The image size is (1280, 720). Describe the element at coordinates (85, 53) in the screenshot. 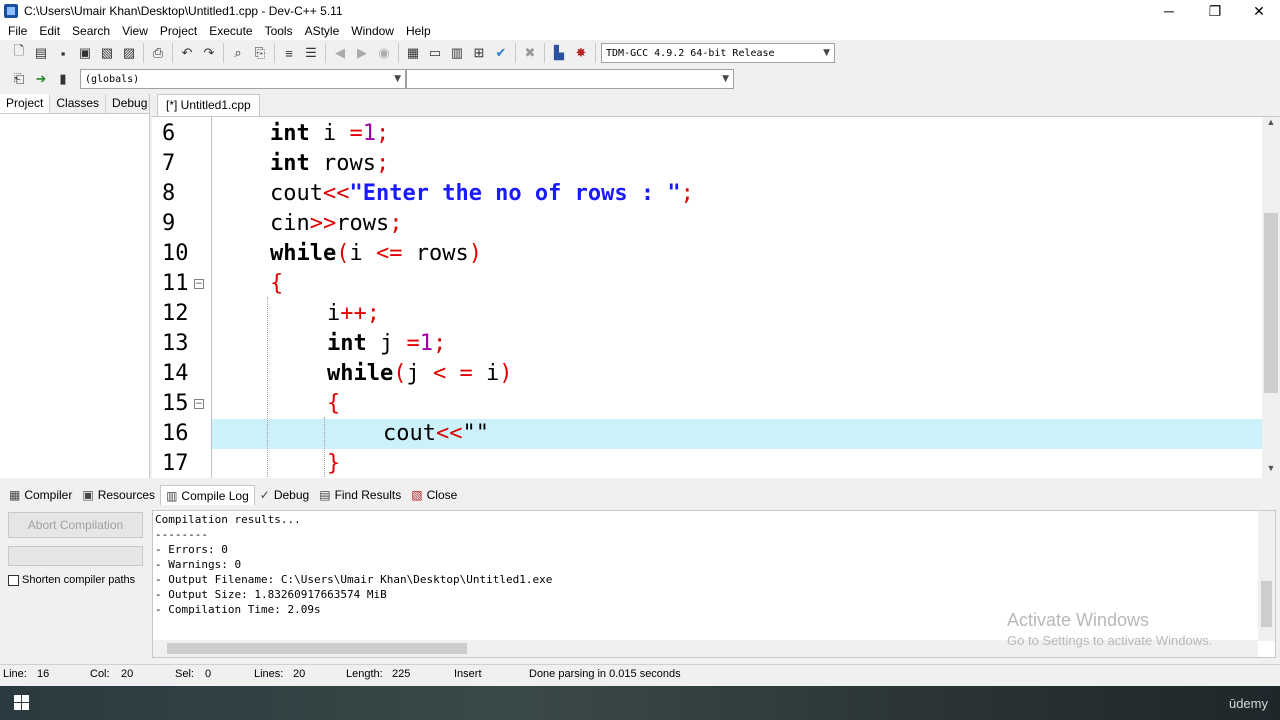

I see `save-all-icon: ▣` at that location.